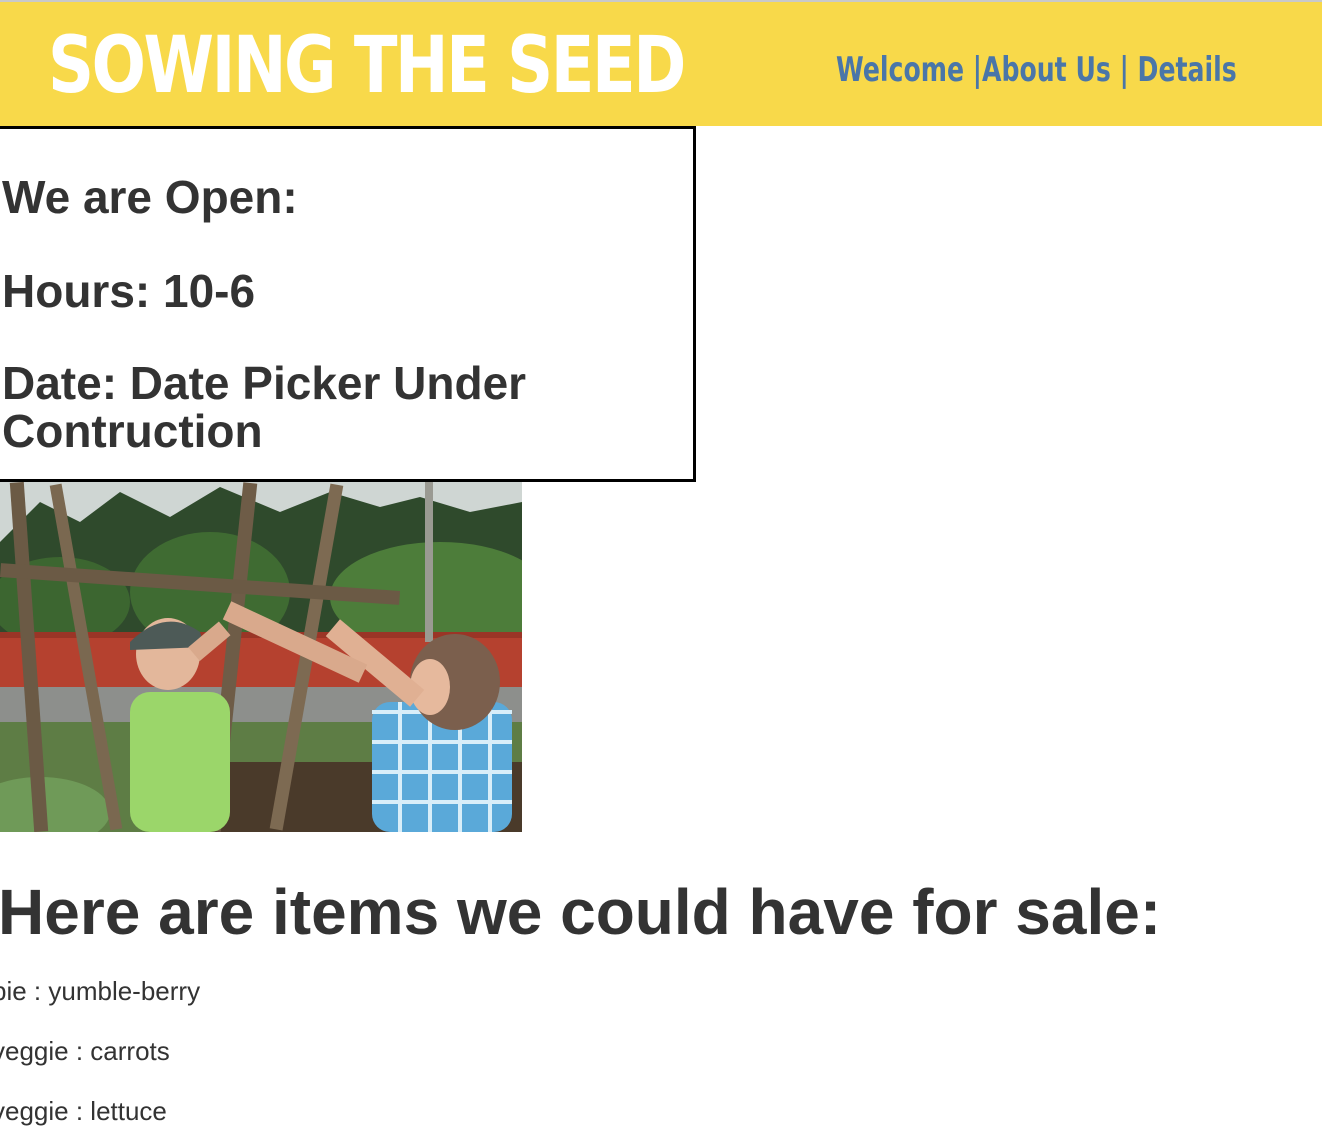 This screenshot has height=1128, width=1322. I want to click on nav-link-about-us: About Us, so click(1046, 70).